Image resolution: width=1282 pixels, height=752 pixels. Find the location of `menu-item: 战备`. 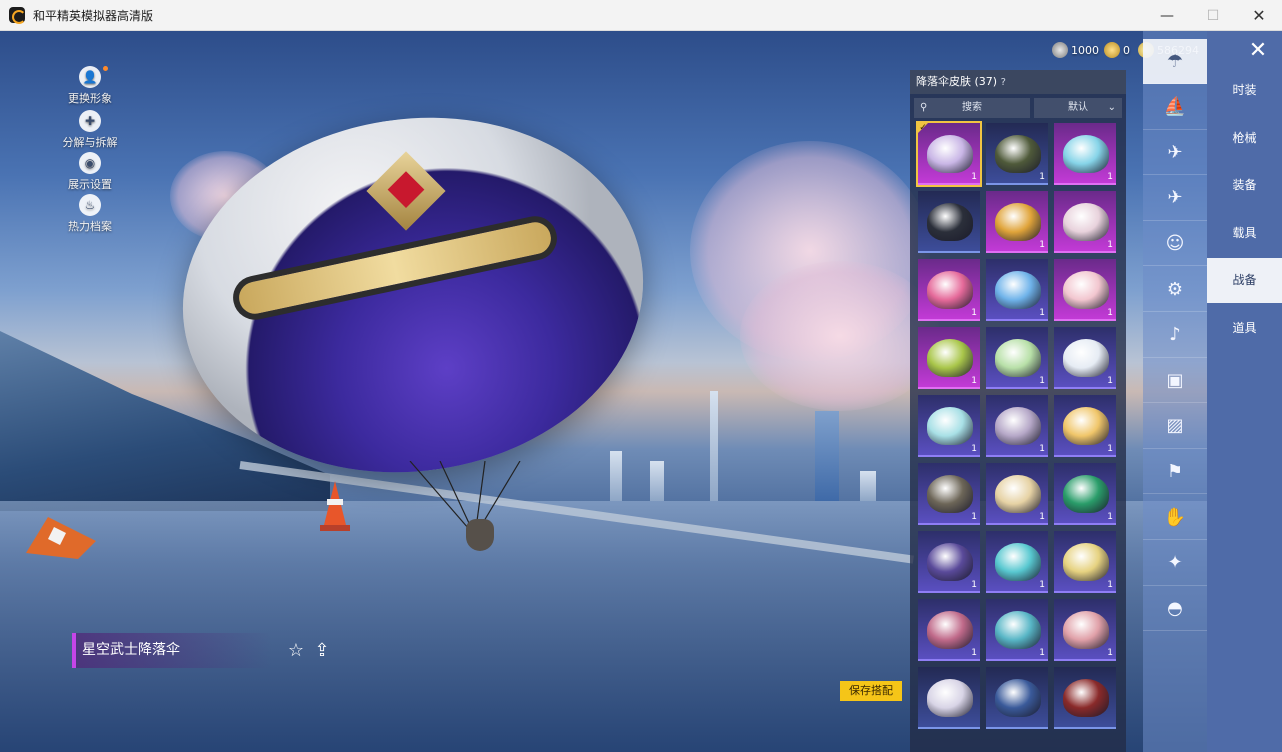

menu-item: 战备 is located at coordinates (1244, 280).